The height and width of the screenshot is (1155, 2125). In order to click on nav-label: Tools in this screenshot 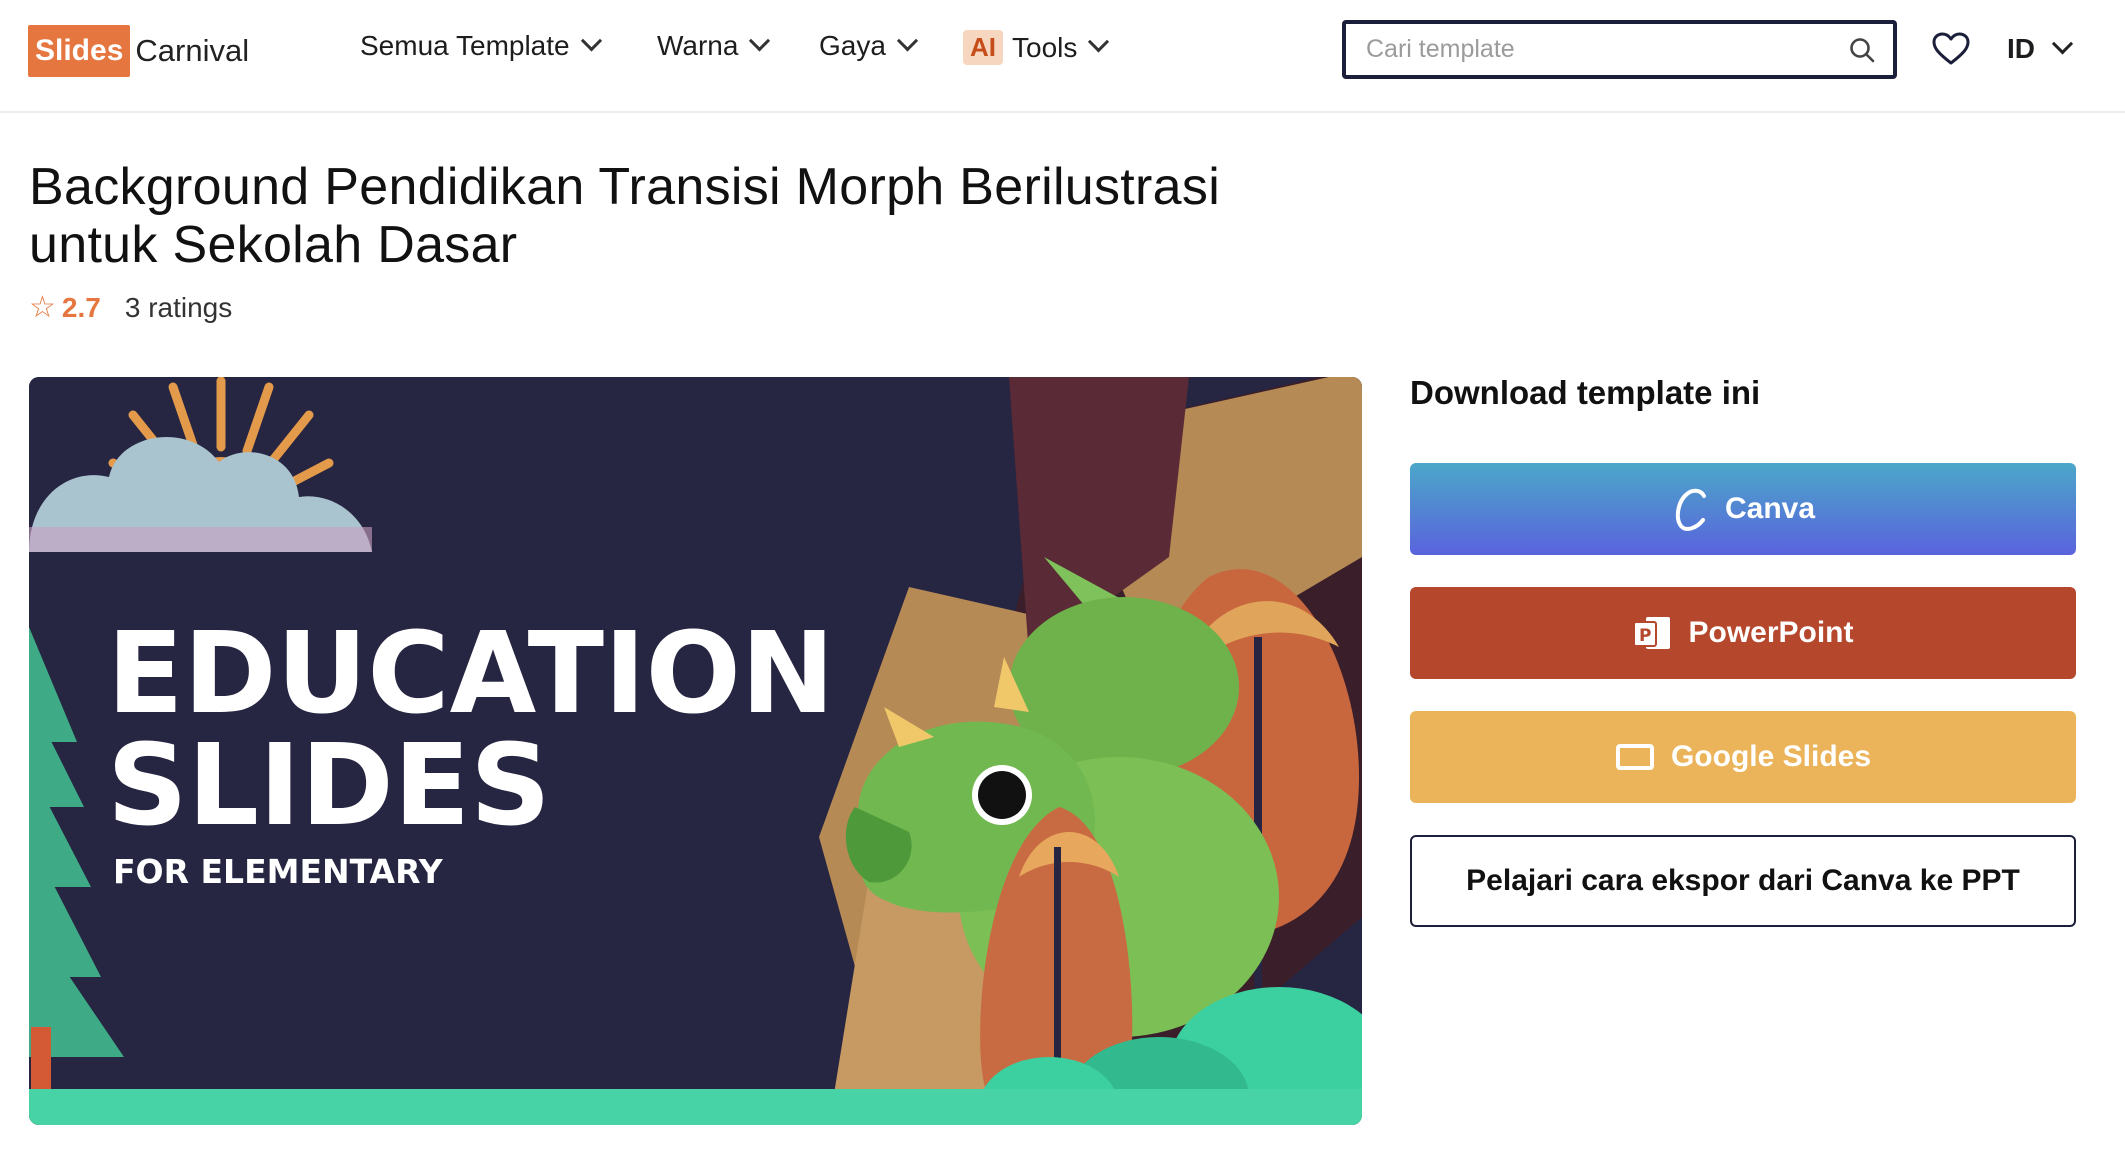, I will do `click(1045, 47)`.